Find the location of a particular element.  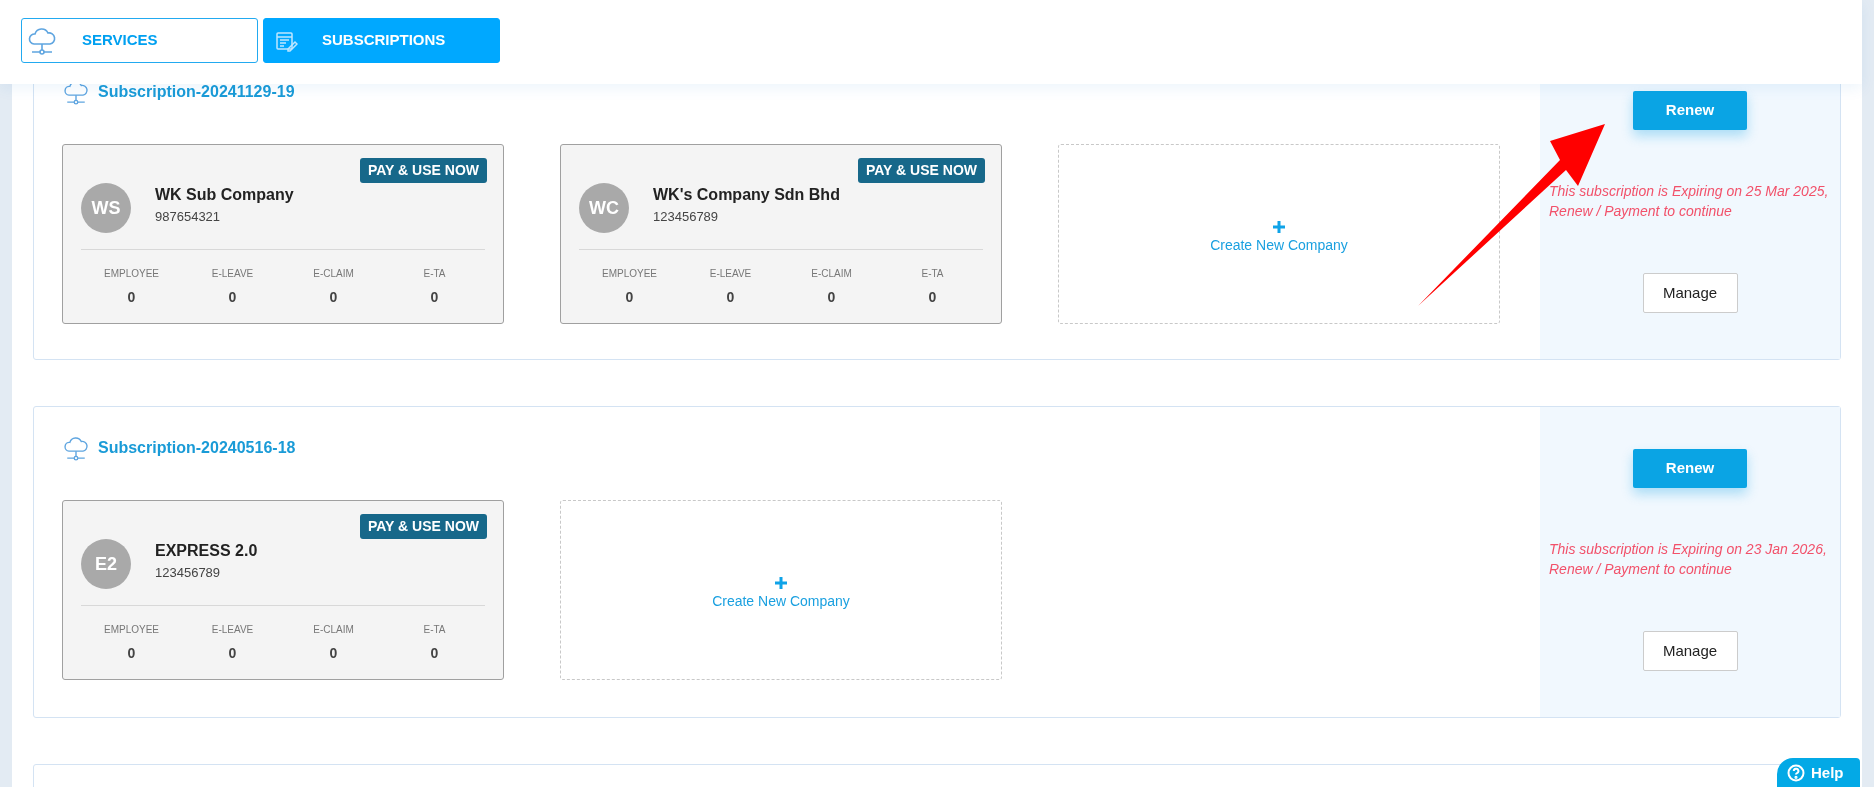

company-card: PAY & USE NOW WS WK Sub Company 987654321 EMPLOYEE 0 E-LEAVE 0 E-CLAIM 0 E-TA 0 is located at coordinates (283, 234).